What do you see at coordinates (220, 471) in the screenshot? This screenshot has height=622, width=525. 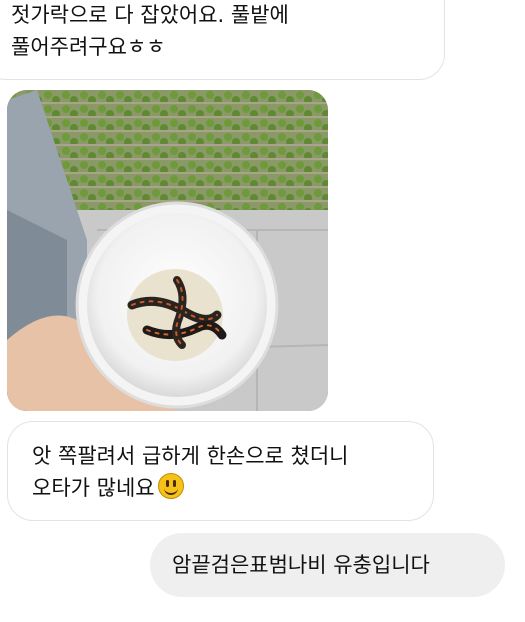 I see `incoming-message-bubble: 앗 쪽팔려서 급하게 한손으로 쳤더니 오타가 많네요` at bounding box center [220, 471].